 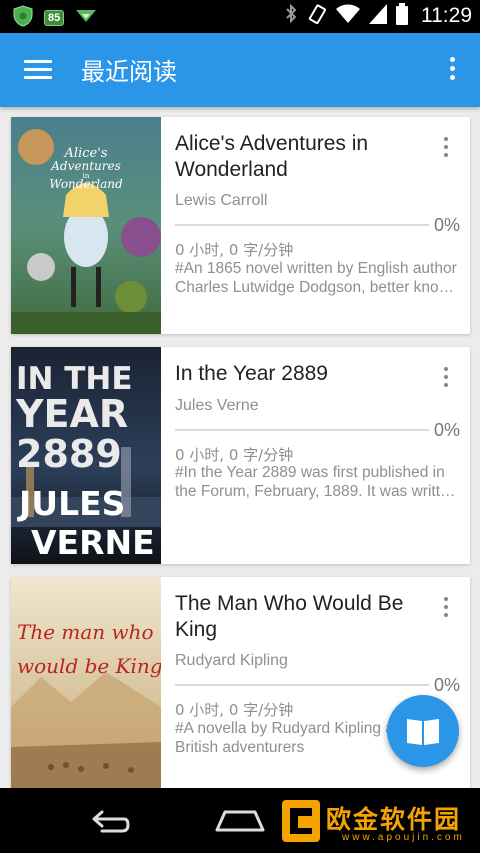 I want to click on vibrate-icon, so click(x=317, y=16).